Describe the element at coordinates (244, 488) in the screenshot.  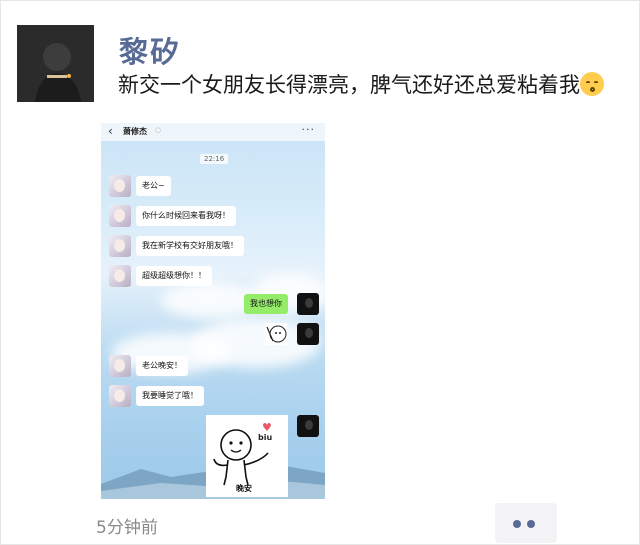
I see `sticker-caption: 晚安` at that location.